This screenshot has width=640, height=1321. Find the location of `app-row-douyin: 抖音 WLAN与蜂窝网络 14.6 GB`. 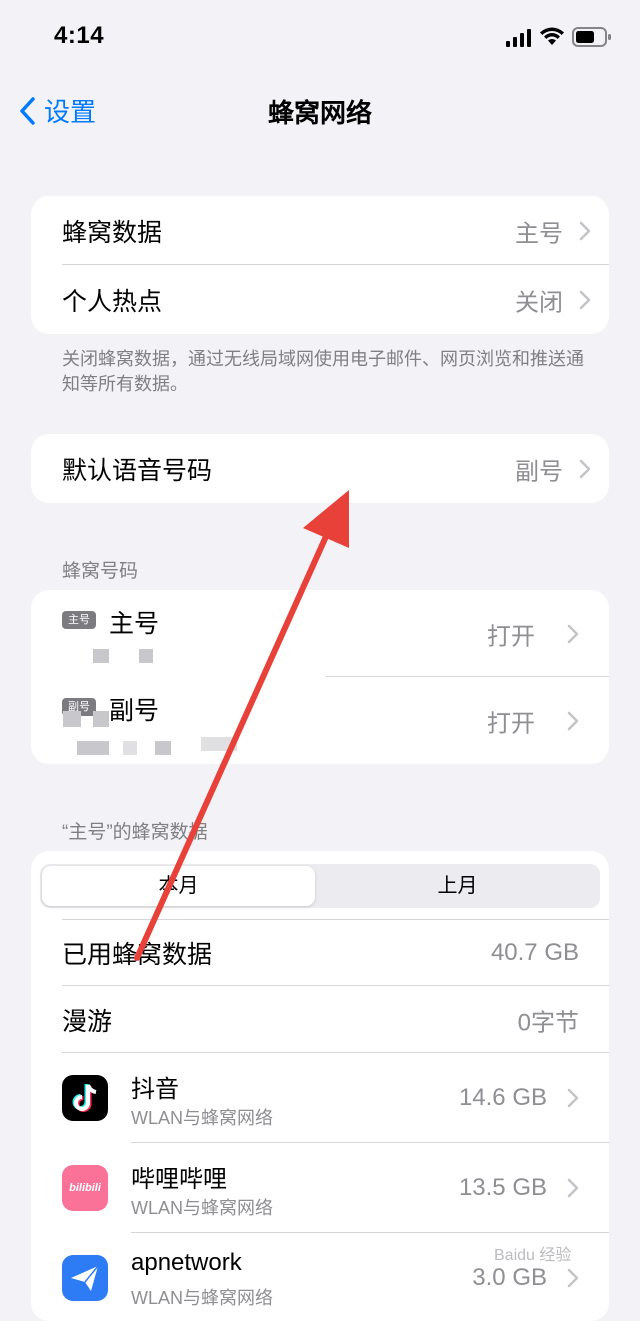

app-row-douyin: 抖音 WLAN与蜂窝网络 14.6 GB is located at coordinates (320, 1098).